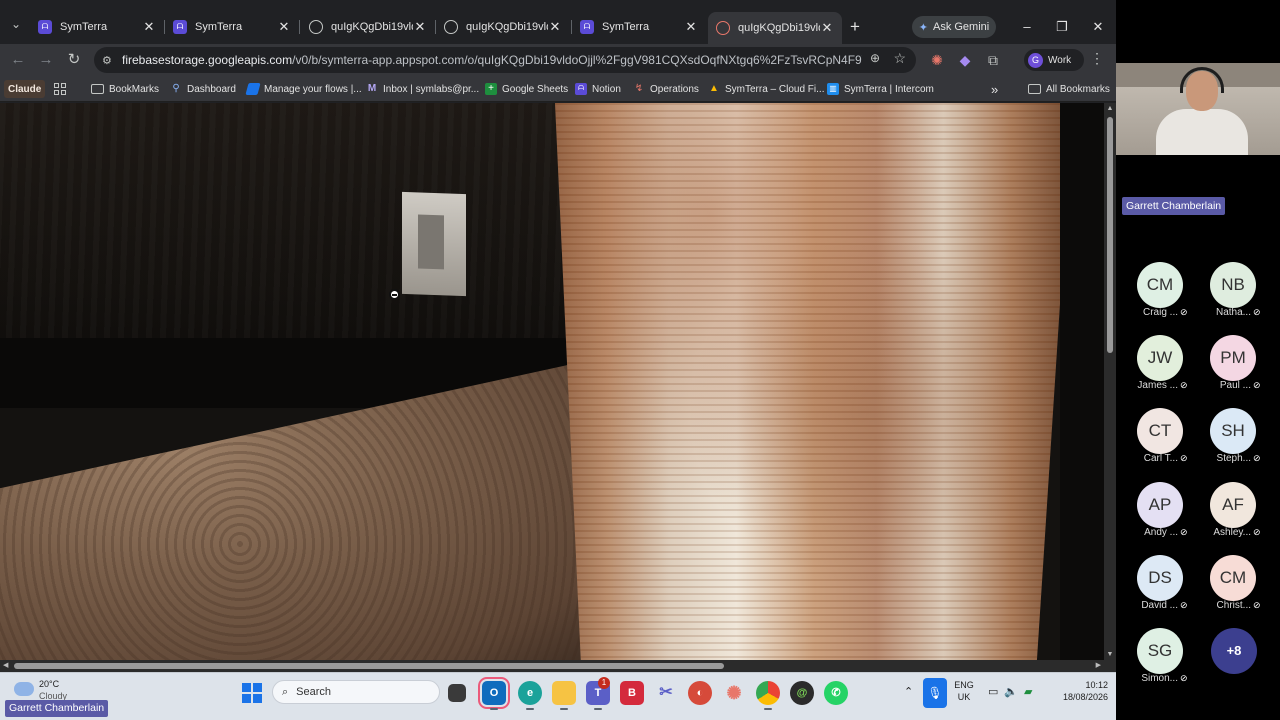  What do you see at coordinates (252, 693) in the screenshot?
I see `windows-start-icon` at bounding box center [252, 693].